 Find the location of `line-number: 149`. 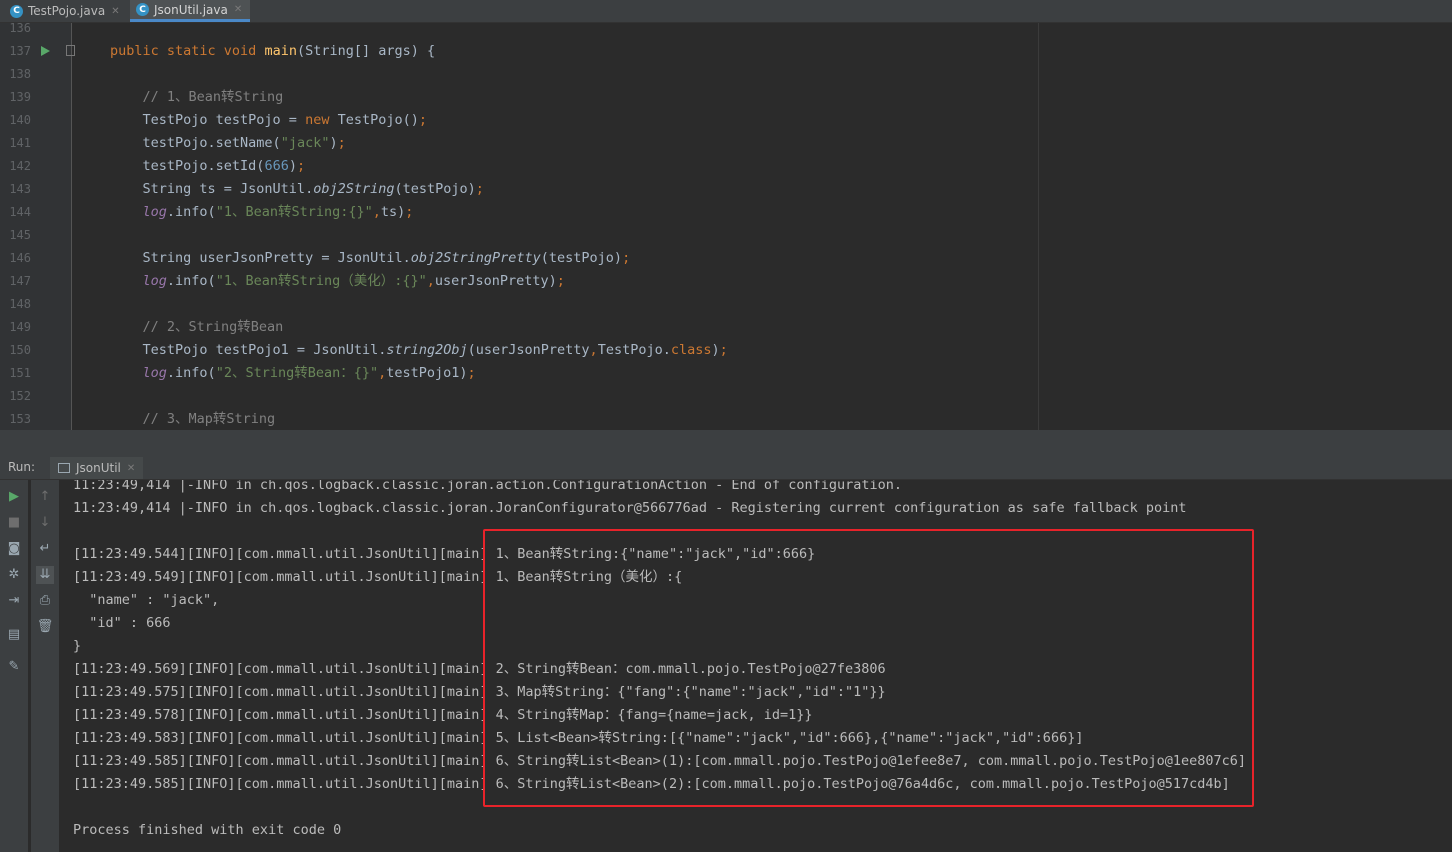

line-number: 149 is located at coordinates (20, 327).